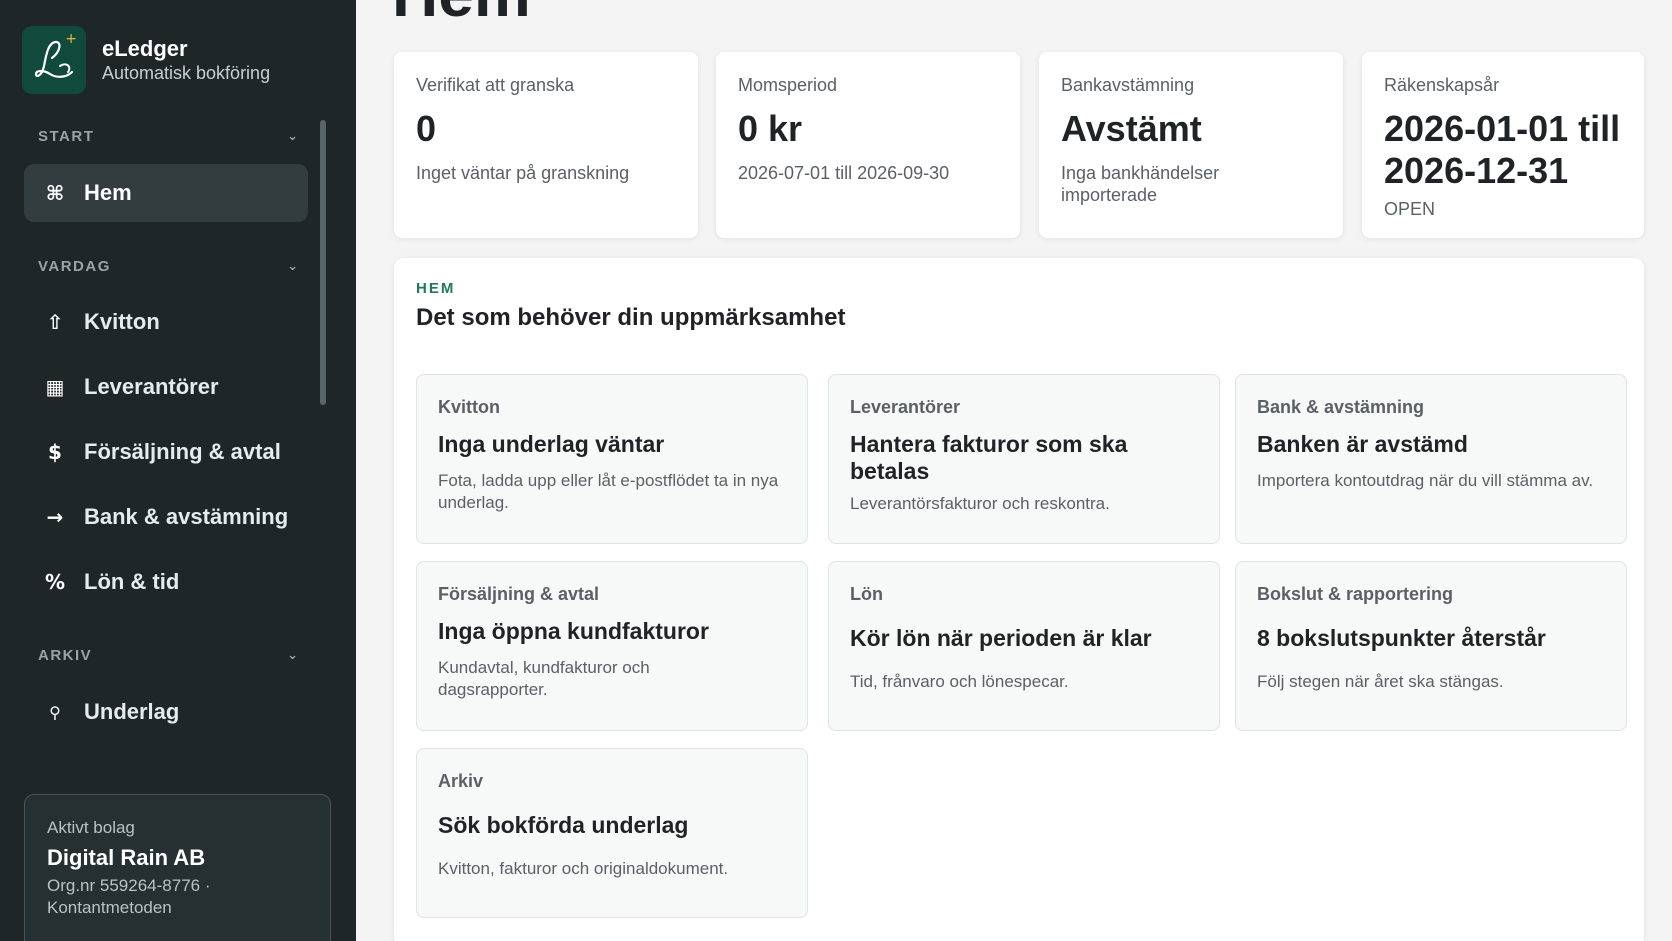 This screenshot has width=1672, height=941. I want to click on stat-label: Bankavstämning, so click(1128, 85).